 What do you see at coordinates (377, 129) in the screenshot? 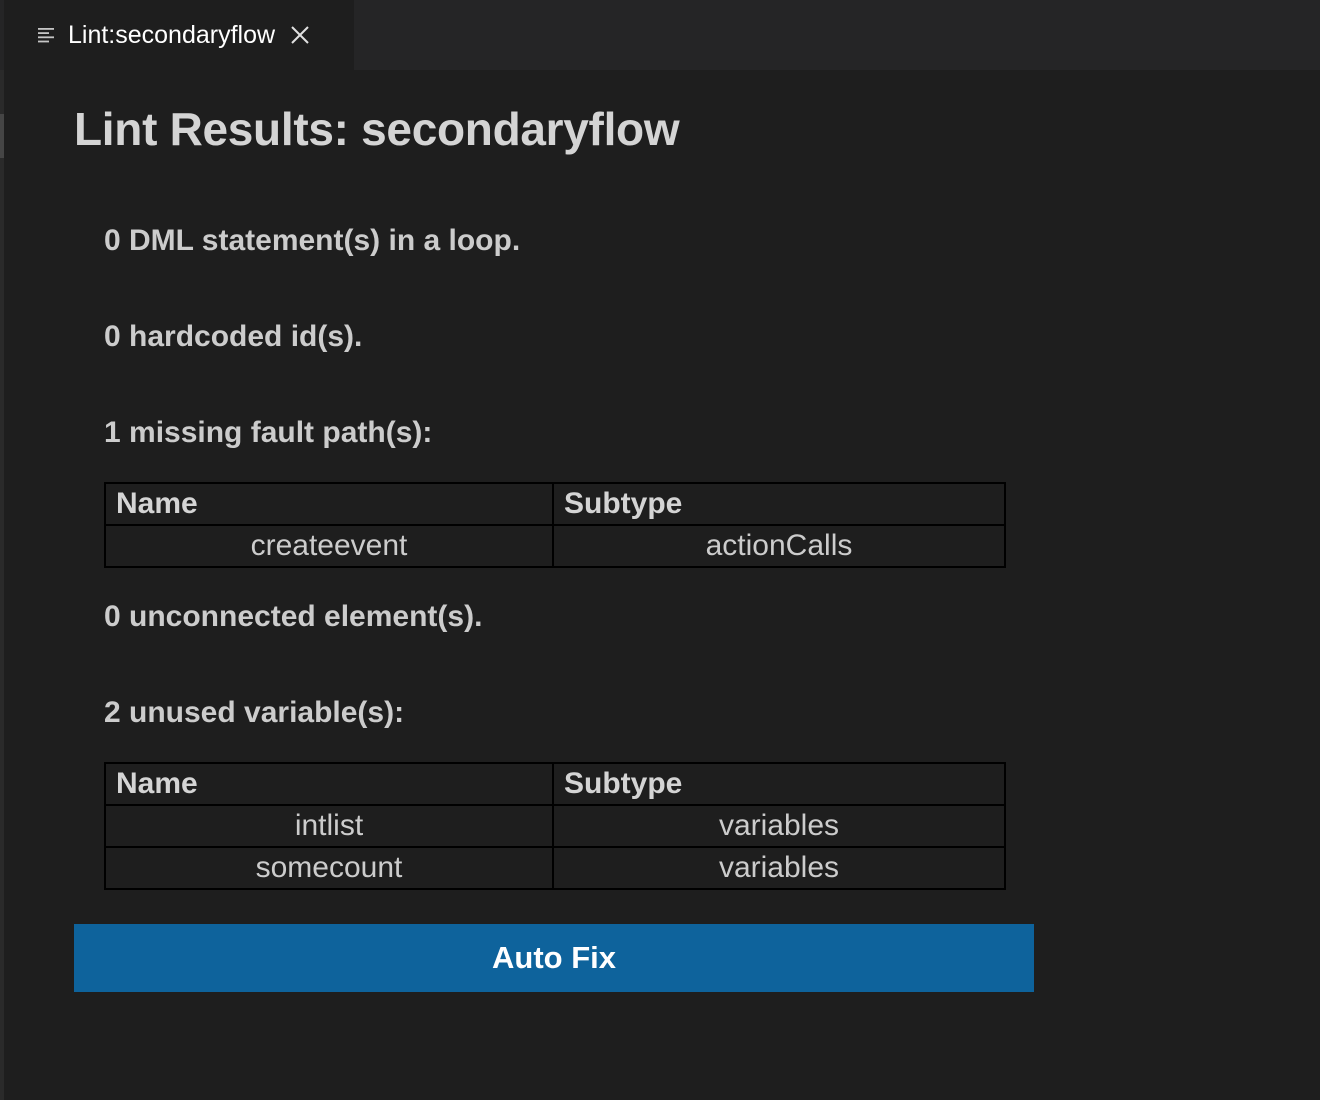
I see `page-title: Lint Results: secondaryflow` at bounding box center [377, 129].